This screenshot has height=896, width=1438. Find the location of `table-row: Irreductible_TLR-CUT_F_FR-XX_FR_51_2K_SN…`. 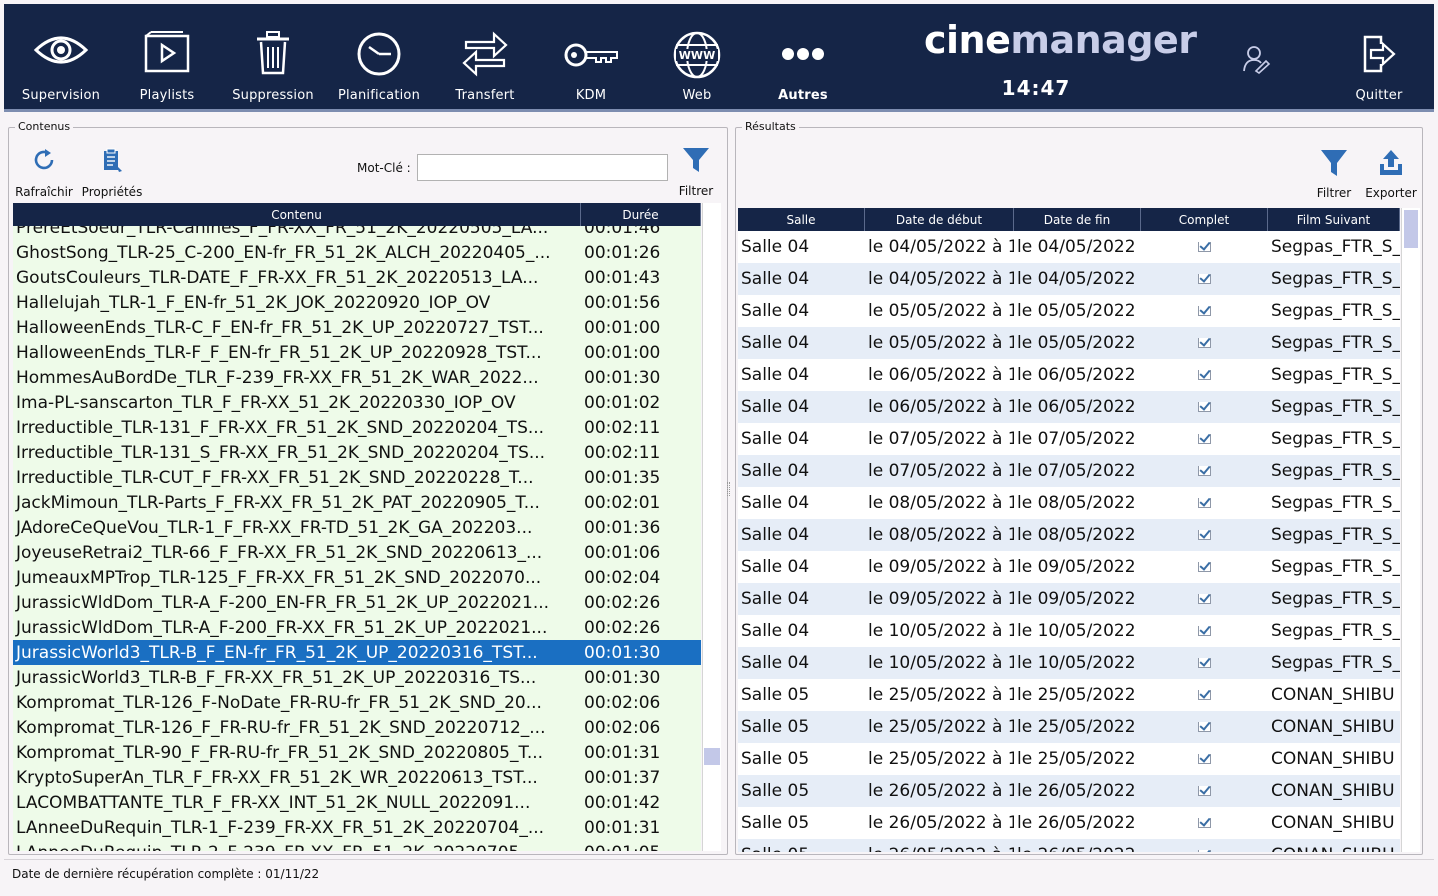

table-row: Irreductible_TLR-CUT_F_FR-XX_FR_51_2K_SN… is located at coordinates (357, 477).